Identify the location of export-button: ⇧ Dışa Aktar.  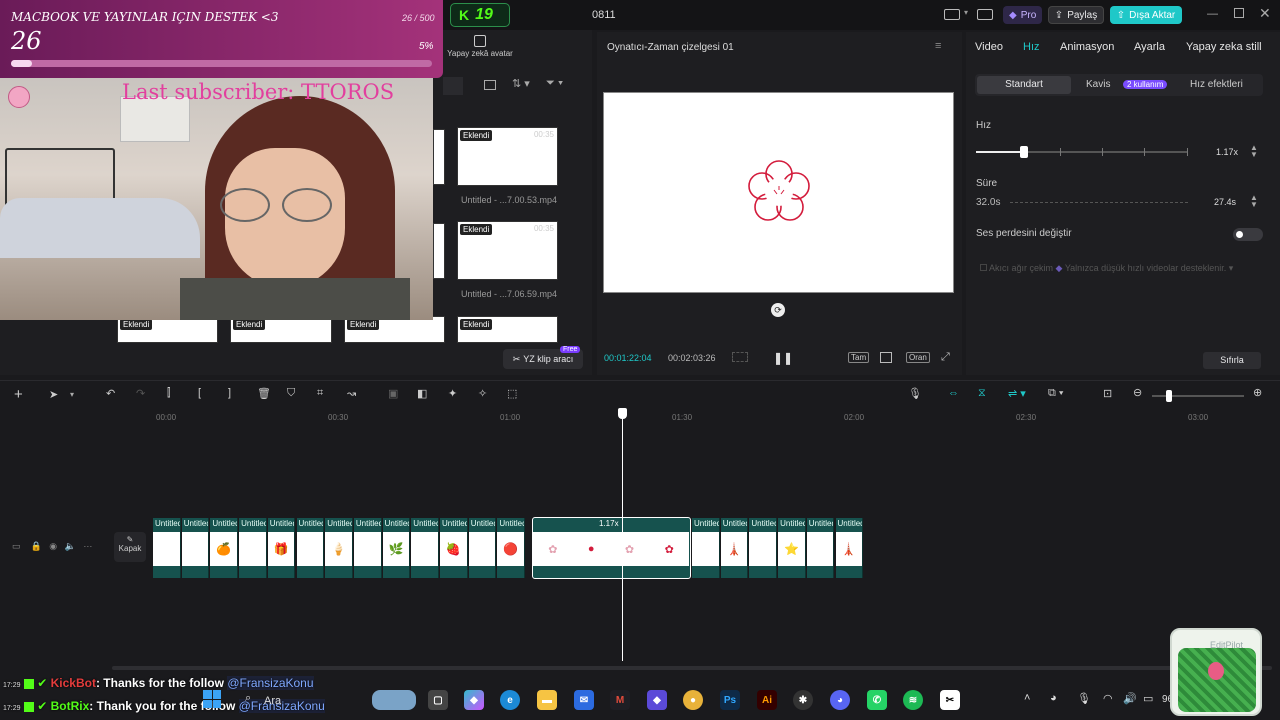
(1146, 15).